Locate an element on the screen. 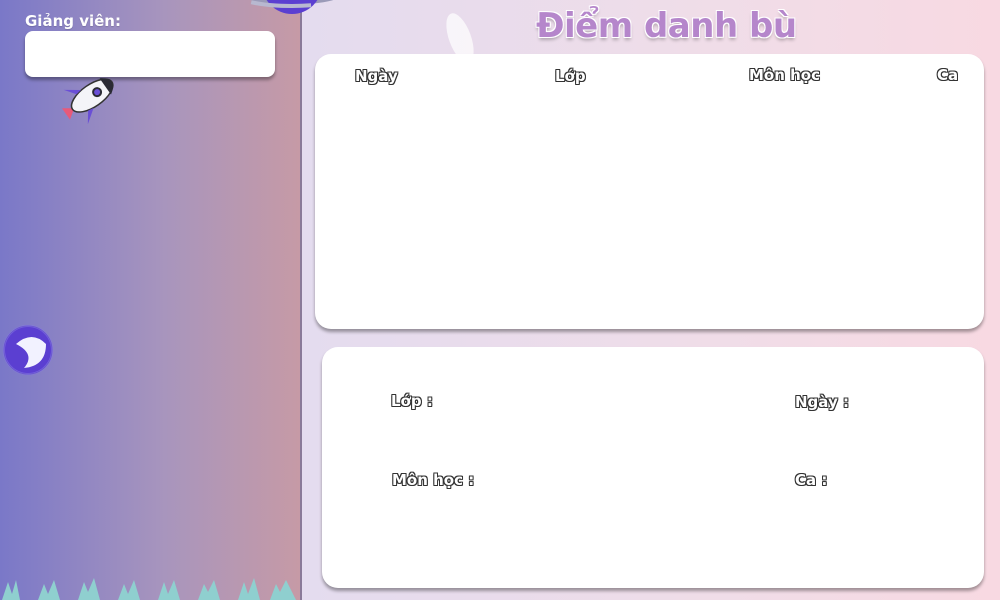  lecturer-label: Giảng viên: is located at coordinates (73, 21).